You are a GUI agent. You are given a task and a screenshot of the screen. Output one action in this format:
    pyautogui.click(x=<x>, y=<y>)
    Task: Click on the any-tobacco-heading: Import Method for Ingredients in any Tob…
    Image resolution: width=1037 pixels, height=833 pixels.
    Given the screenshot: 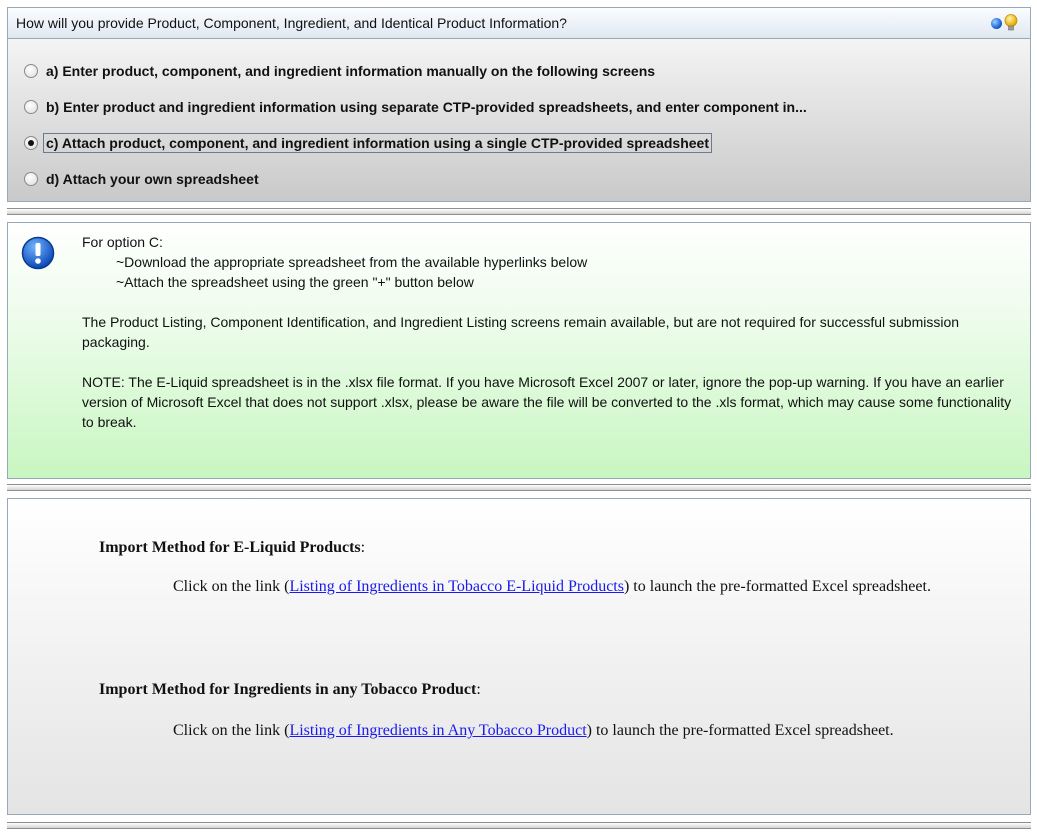 What is the action you would take?
    pyautogui.click(x=290, y=689)
    